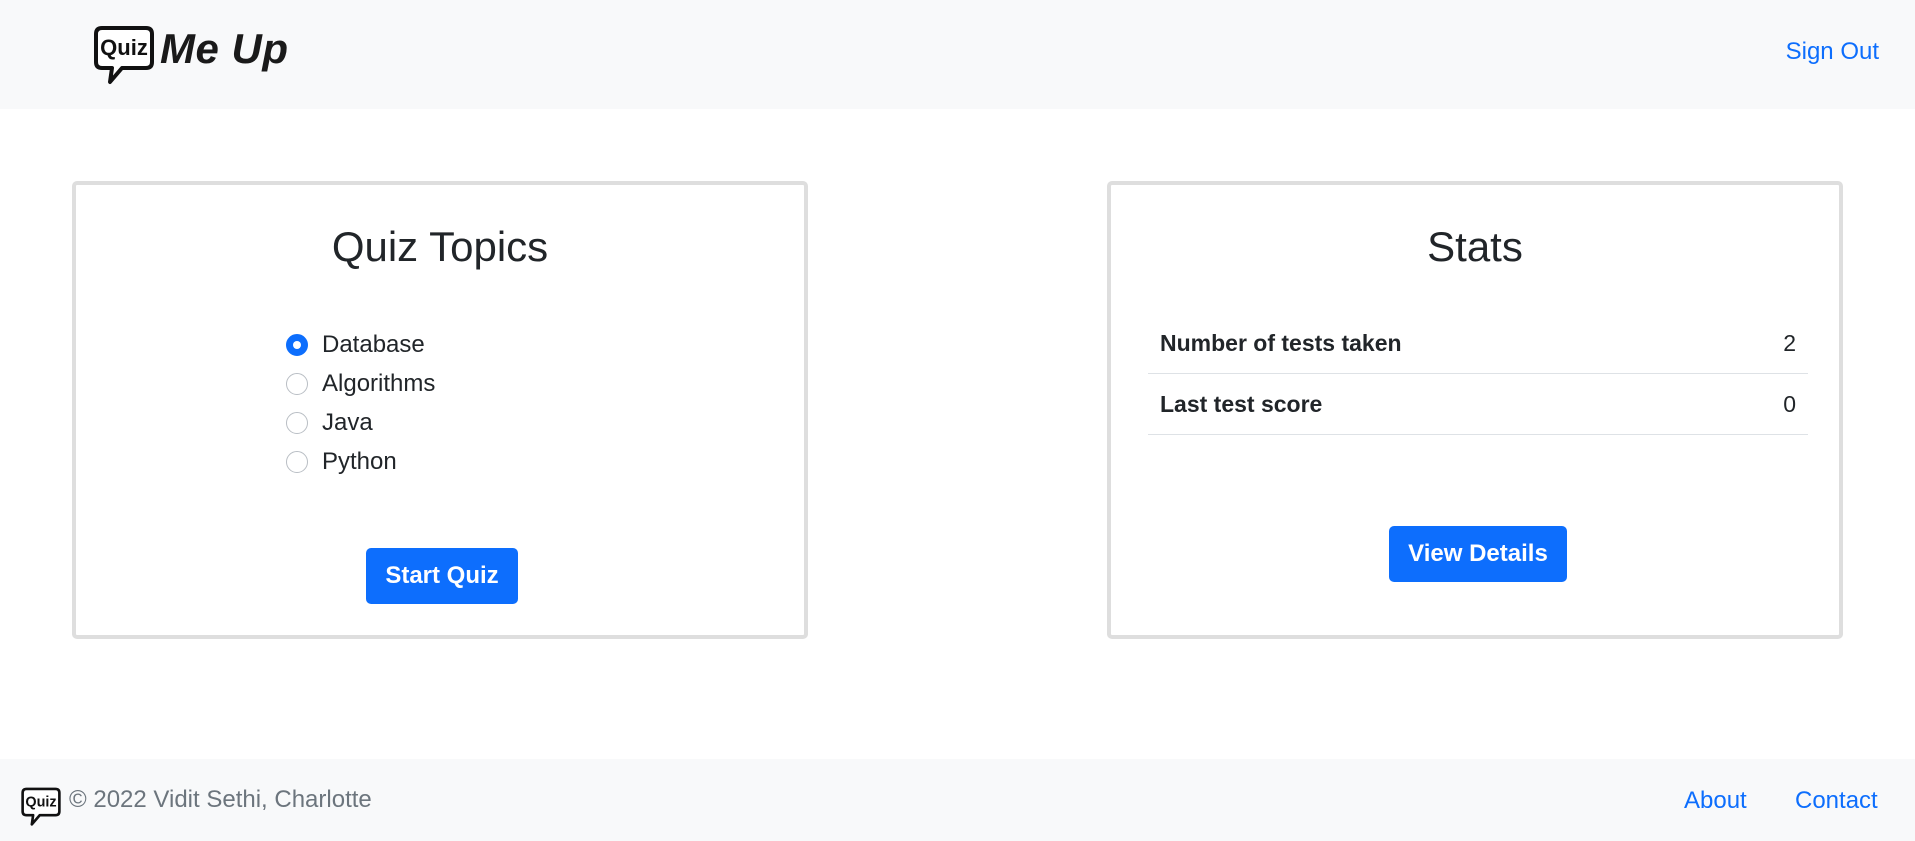 The width and height of the screenshot is (1915, 841). What do you see at coordinates (297, 344) in the screenshot?
I see `radio-checked-icon` at bounding box center [297, 344].